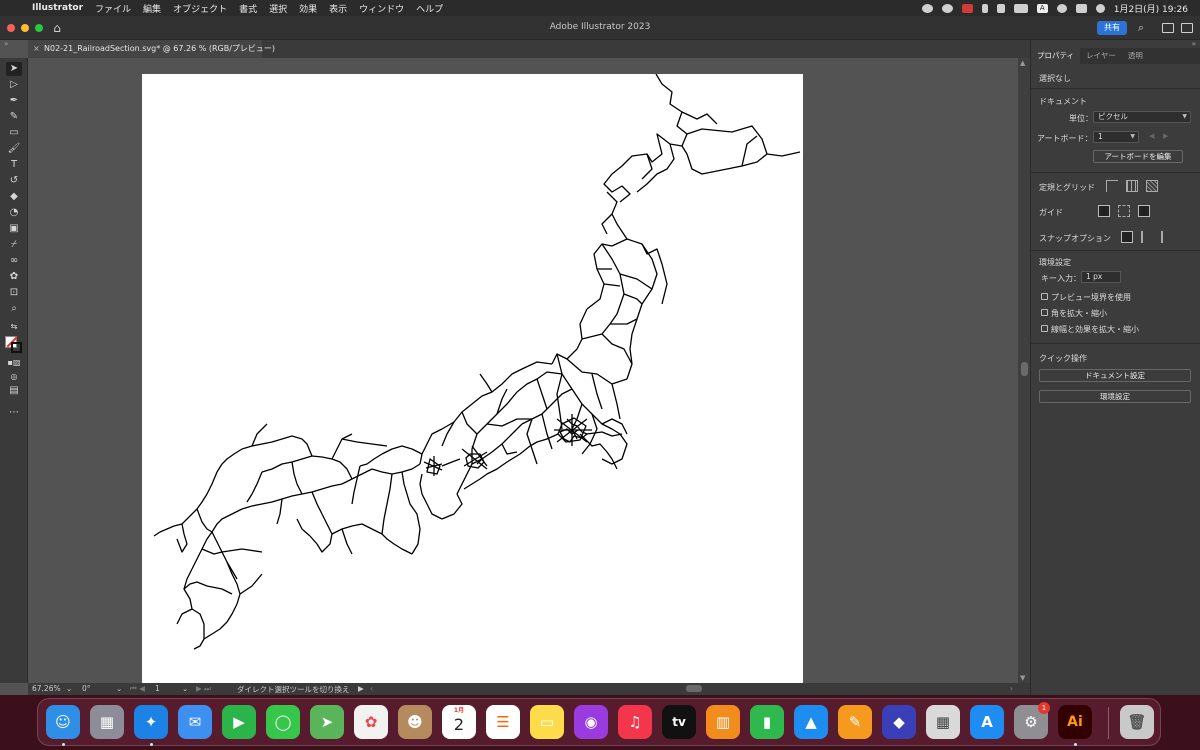  I want to click on selection-tool-icon: ➤, so click(14, 69).